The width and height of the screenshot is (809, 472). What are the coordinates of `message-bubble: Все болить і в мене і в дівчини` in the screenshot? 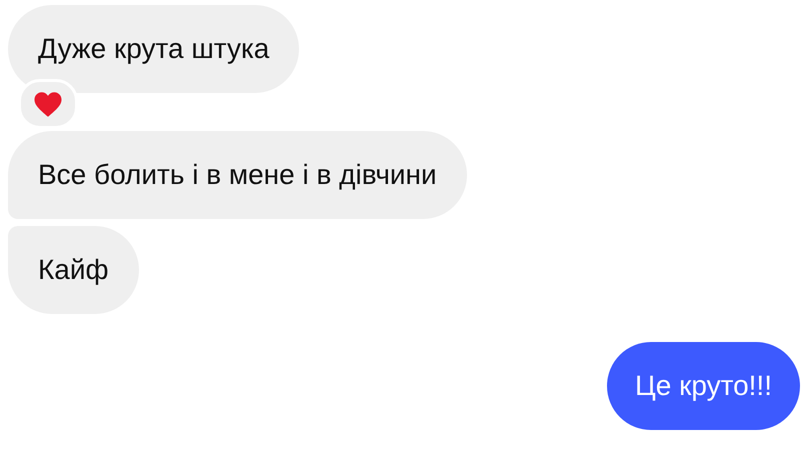 It's located at (237, 175).